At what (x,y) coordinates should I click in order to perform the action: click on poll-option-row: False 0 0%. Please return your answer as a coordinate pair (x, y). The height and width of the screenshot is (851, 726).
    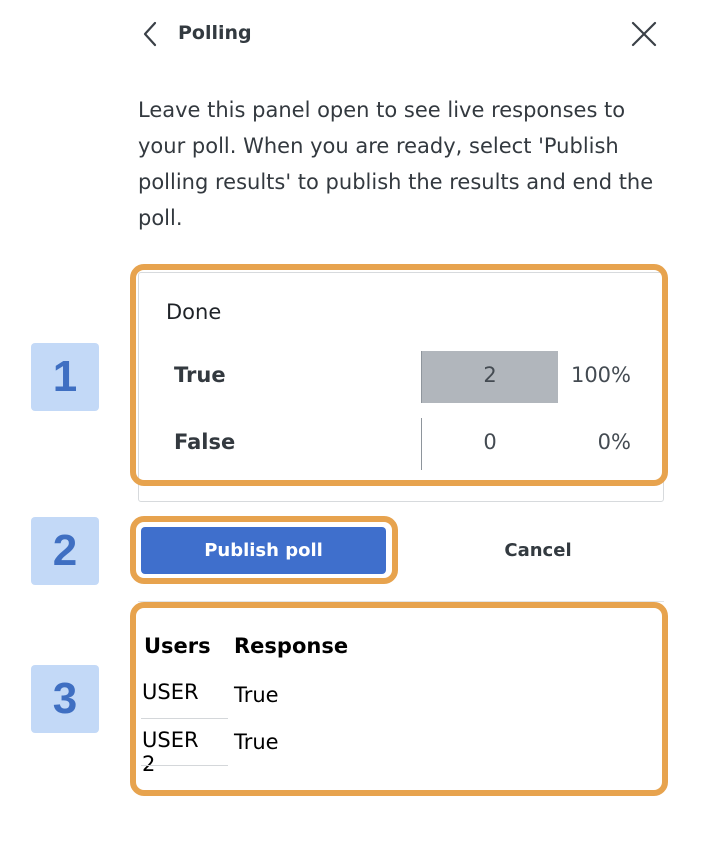
    Looking at the image, I should click on (402, 444).